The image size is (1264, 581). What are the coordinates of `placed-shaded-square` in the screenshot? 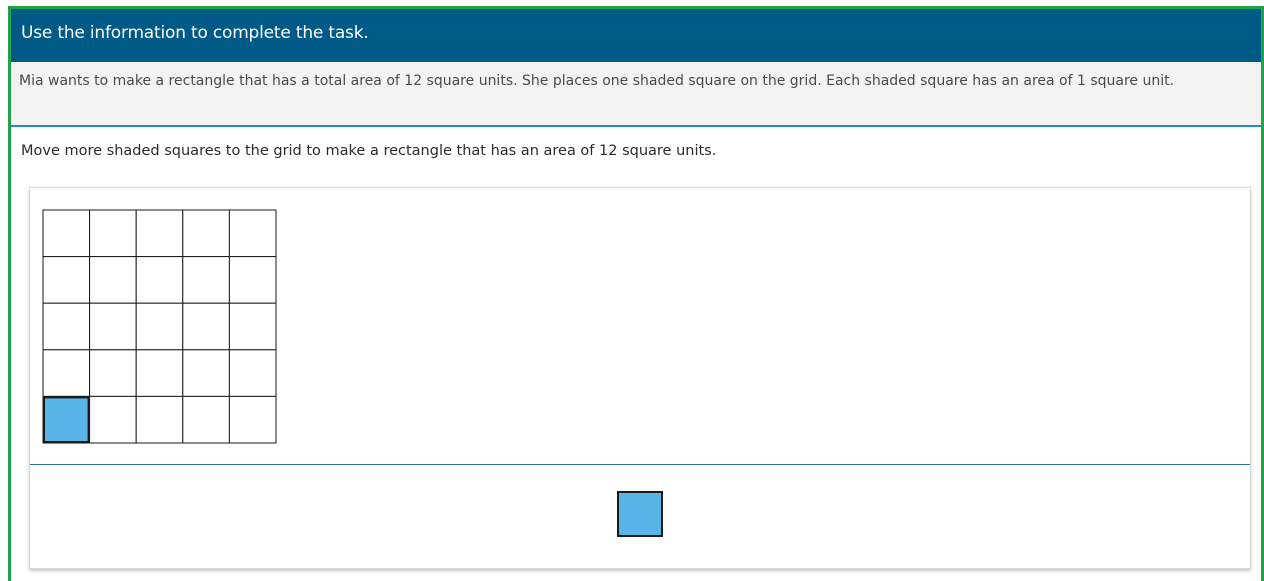 It's located at (66, 419).